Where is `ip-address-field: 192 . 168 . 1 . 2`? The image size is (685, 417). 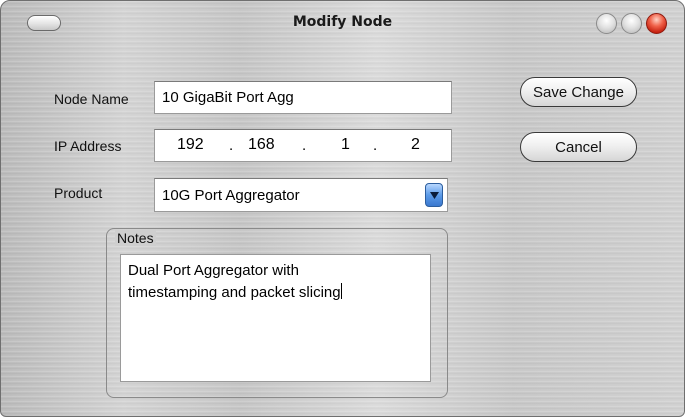
ip-address-field: 192 . 168 . 1 . 2 is located at coordinates (303, 145).